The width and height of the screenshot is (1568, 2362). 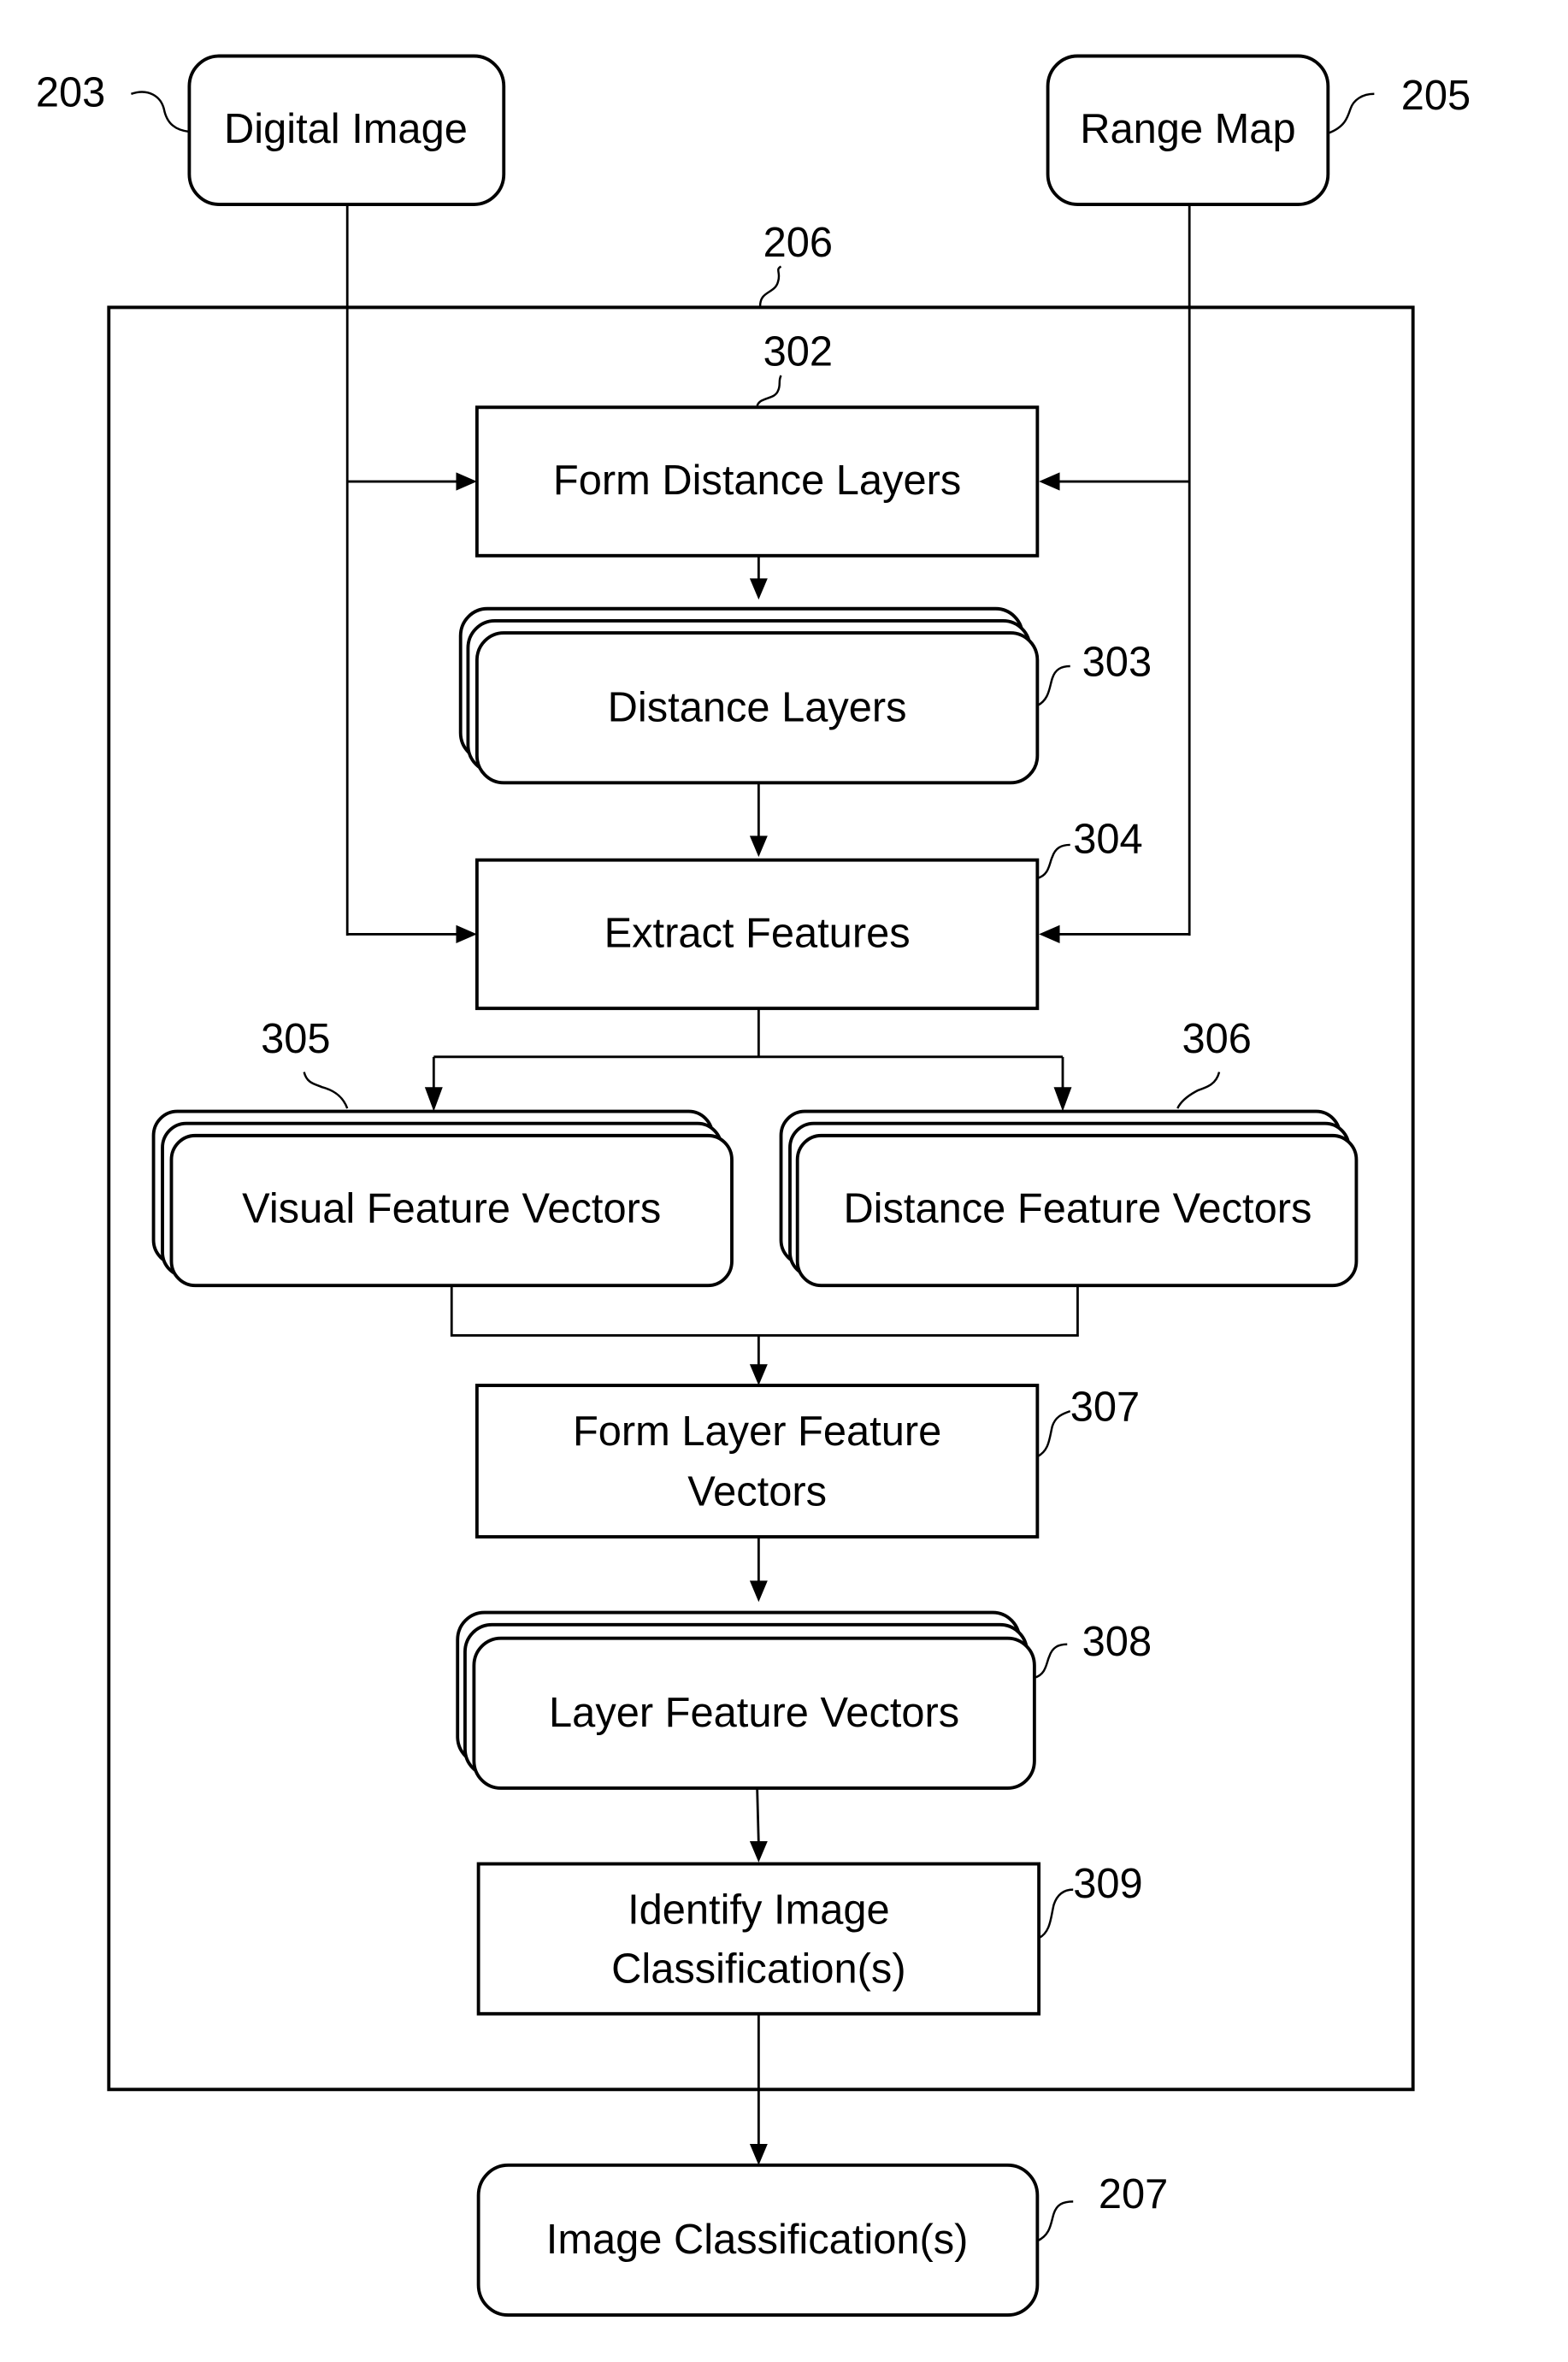 I want to click on visual-feature-vectors-label: Visual Feature Vectors, so click(x=451, y=1207).